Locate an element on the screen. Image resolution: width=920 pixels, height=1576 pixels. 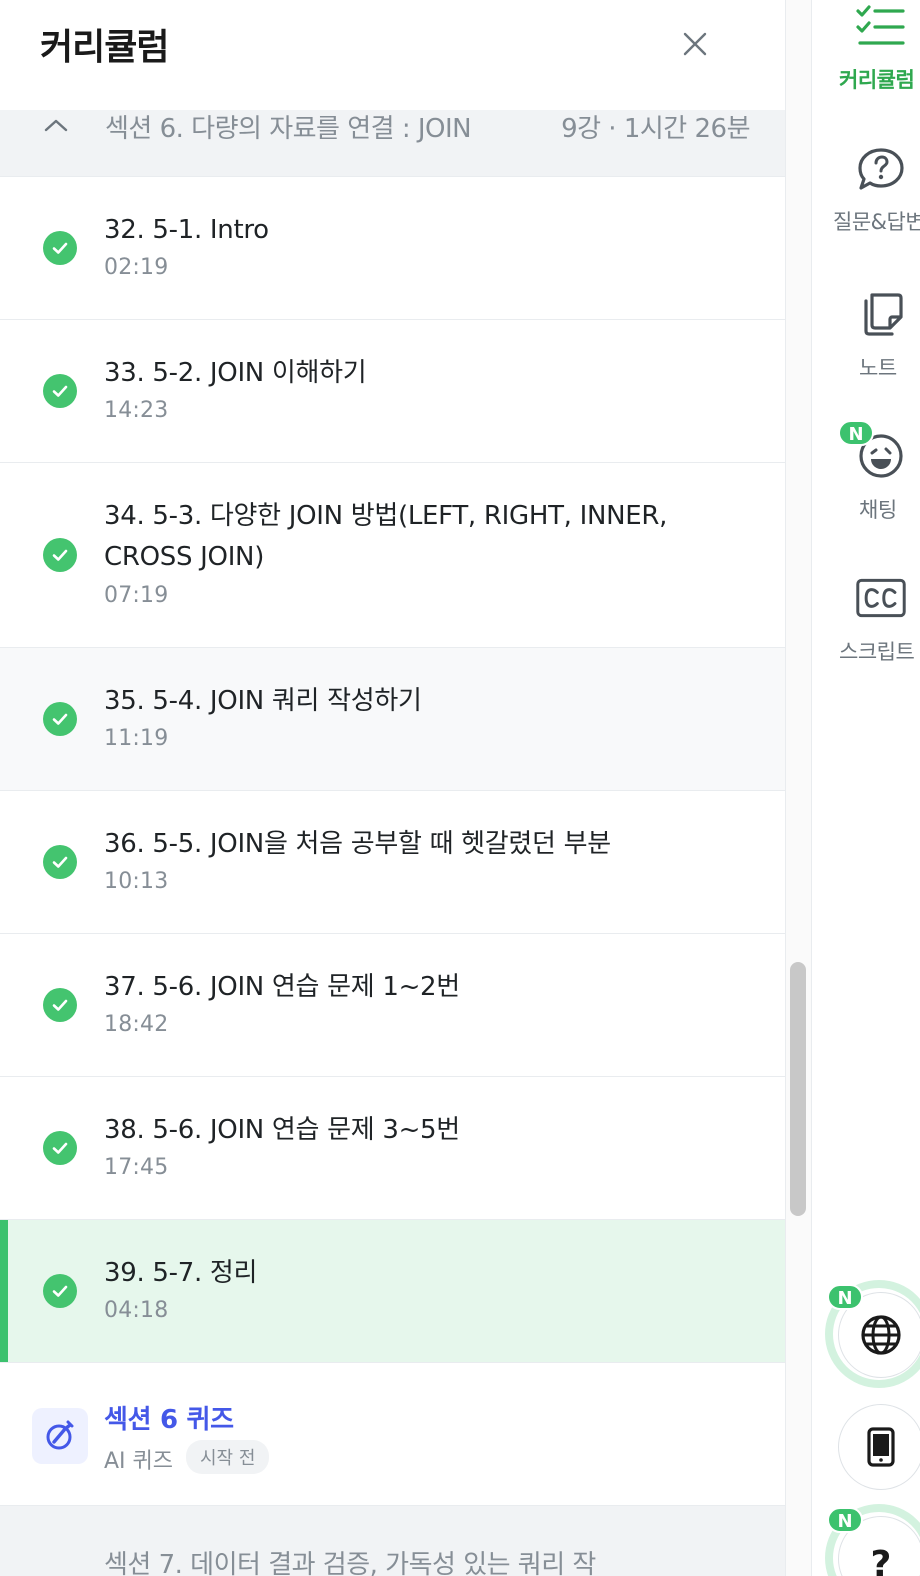
rail-item-chat: N 채팅 is located at coordinates (866, 477).